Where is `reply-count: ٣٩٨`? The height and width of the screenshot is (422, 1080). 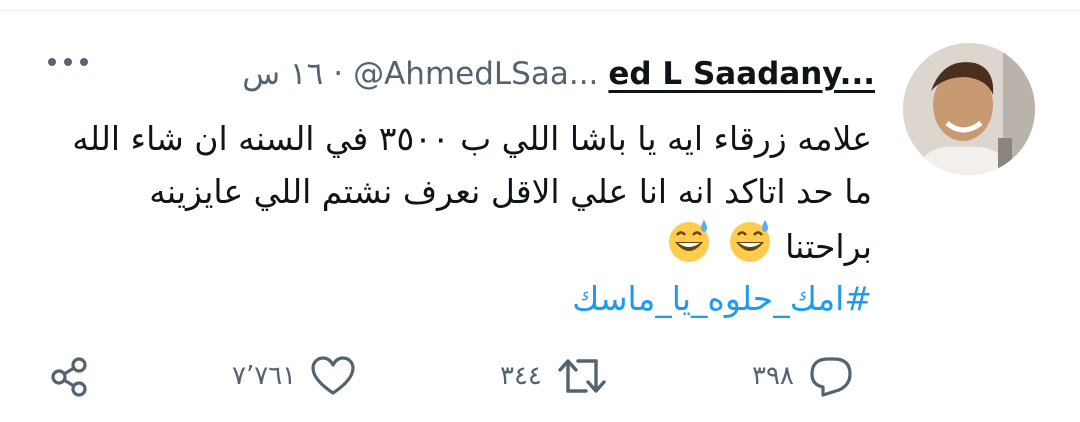
reply-count: ٣٩٨ is located at coordinates (773, 376).